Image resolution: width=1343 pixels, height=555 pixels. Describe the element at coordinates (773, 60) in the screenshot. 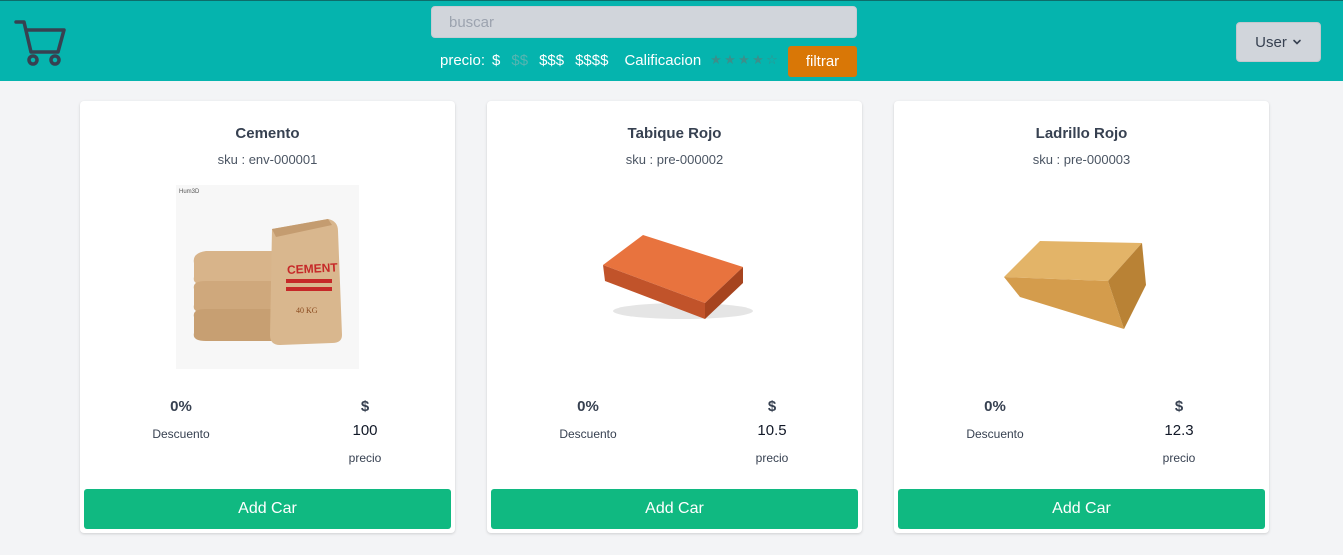

I see `star-5-icon: ☆` at that location.